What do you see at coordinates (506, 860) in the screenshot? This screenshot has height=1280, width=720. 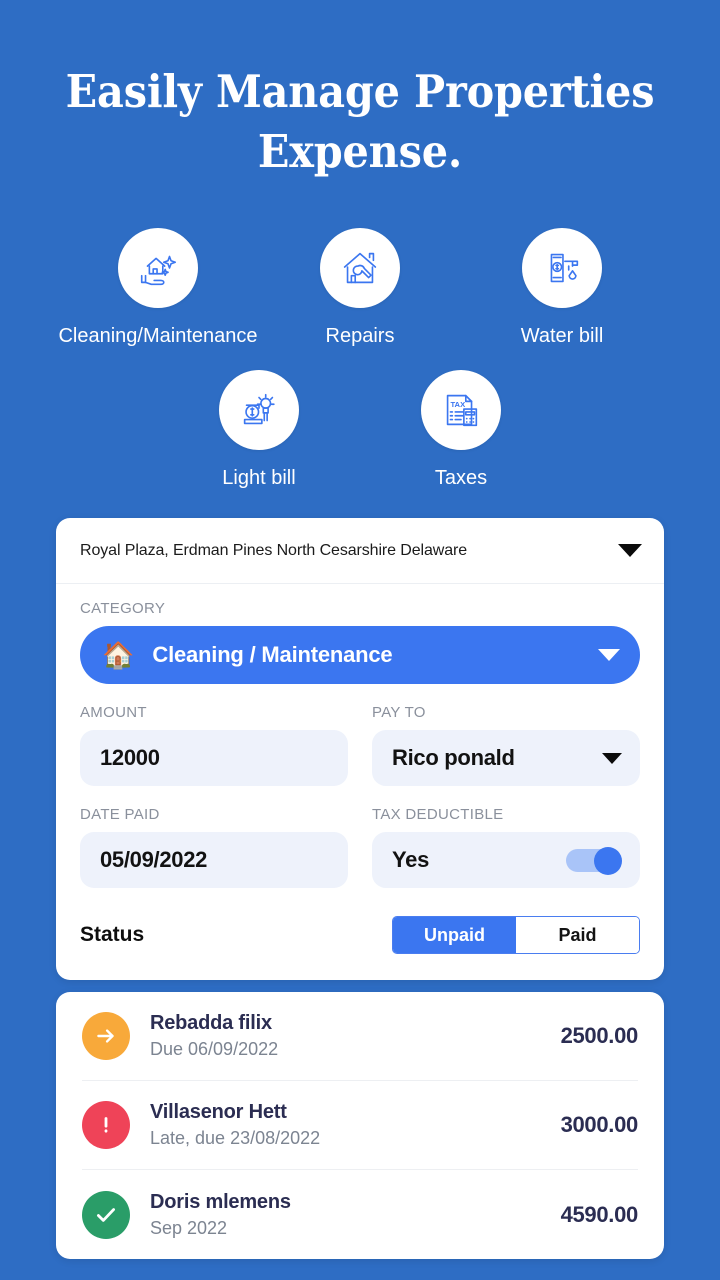 I see `tax-deductible-row: Yes` at bounding box center [506, 860].